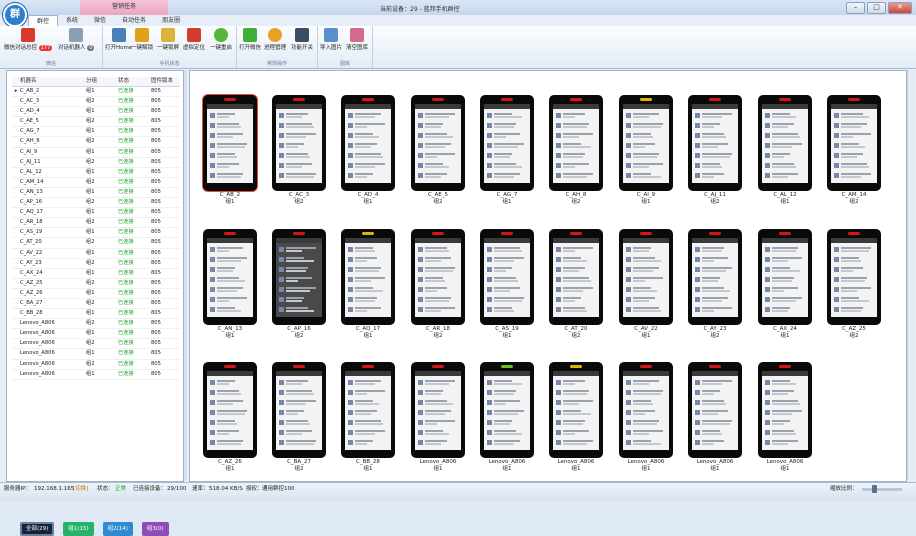  What do you see at coordinates (185, 275) in the screenshot?
I see `panel-splitter` at bounding box center [185, 275].